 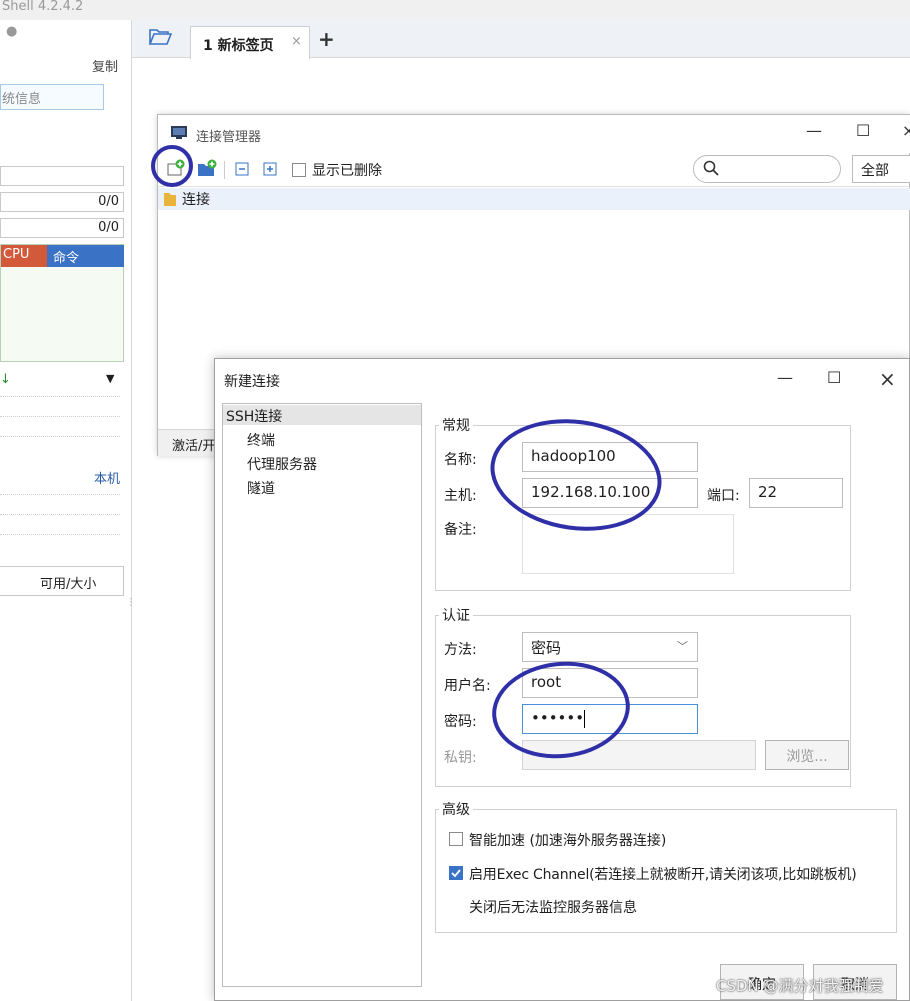 What do you see at coordinates (591, 492) in the screenshot?
I see `host-value: 192.168.10.100` at bounding box center [591, 492].